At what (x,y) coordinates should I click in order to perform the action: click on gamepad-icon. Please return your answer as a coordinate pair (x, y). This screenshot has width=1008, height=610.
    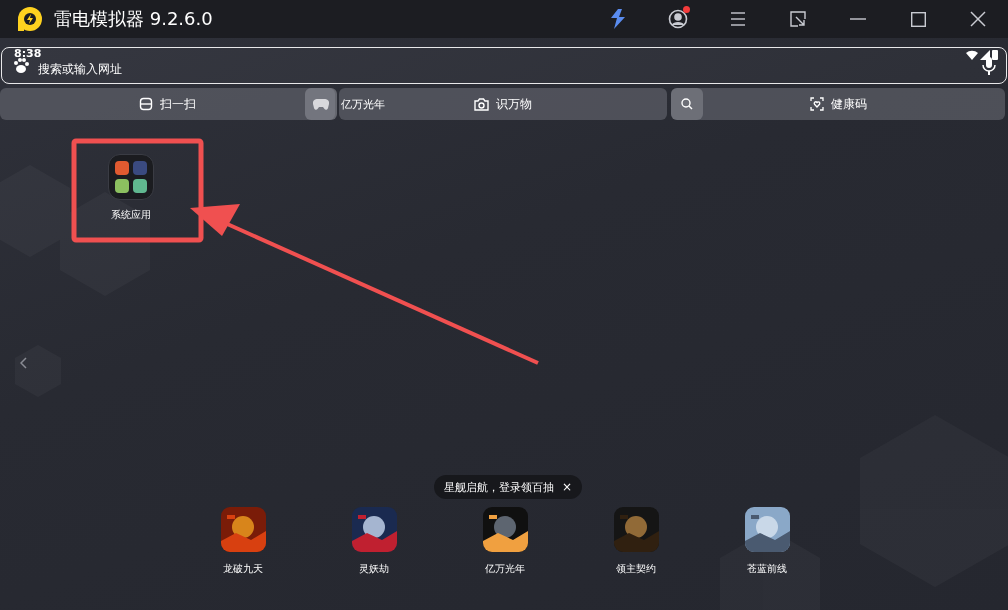
    Looking at the image, I should click on (321, 104).